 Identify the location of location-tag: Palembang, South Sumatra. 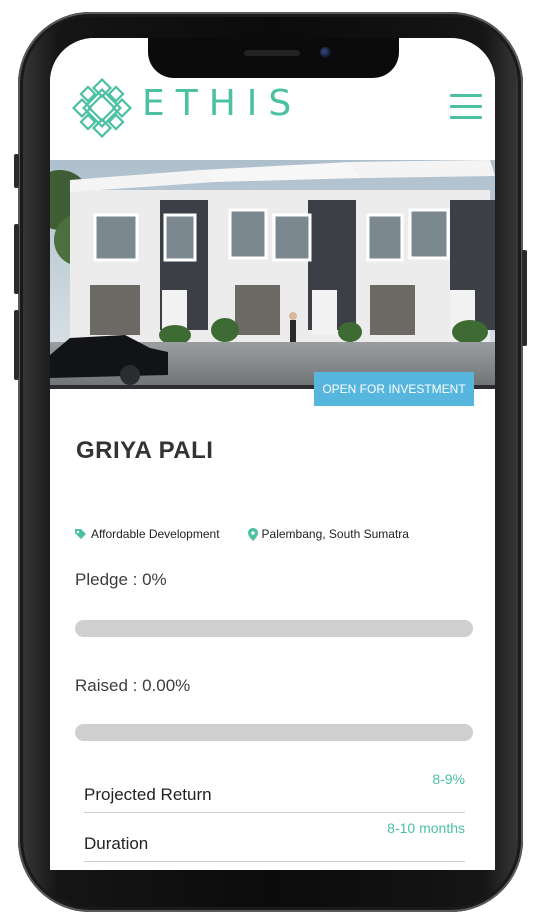
(328, 534).